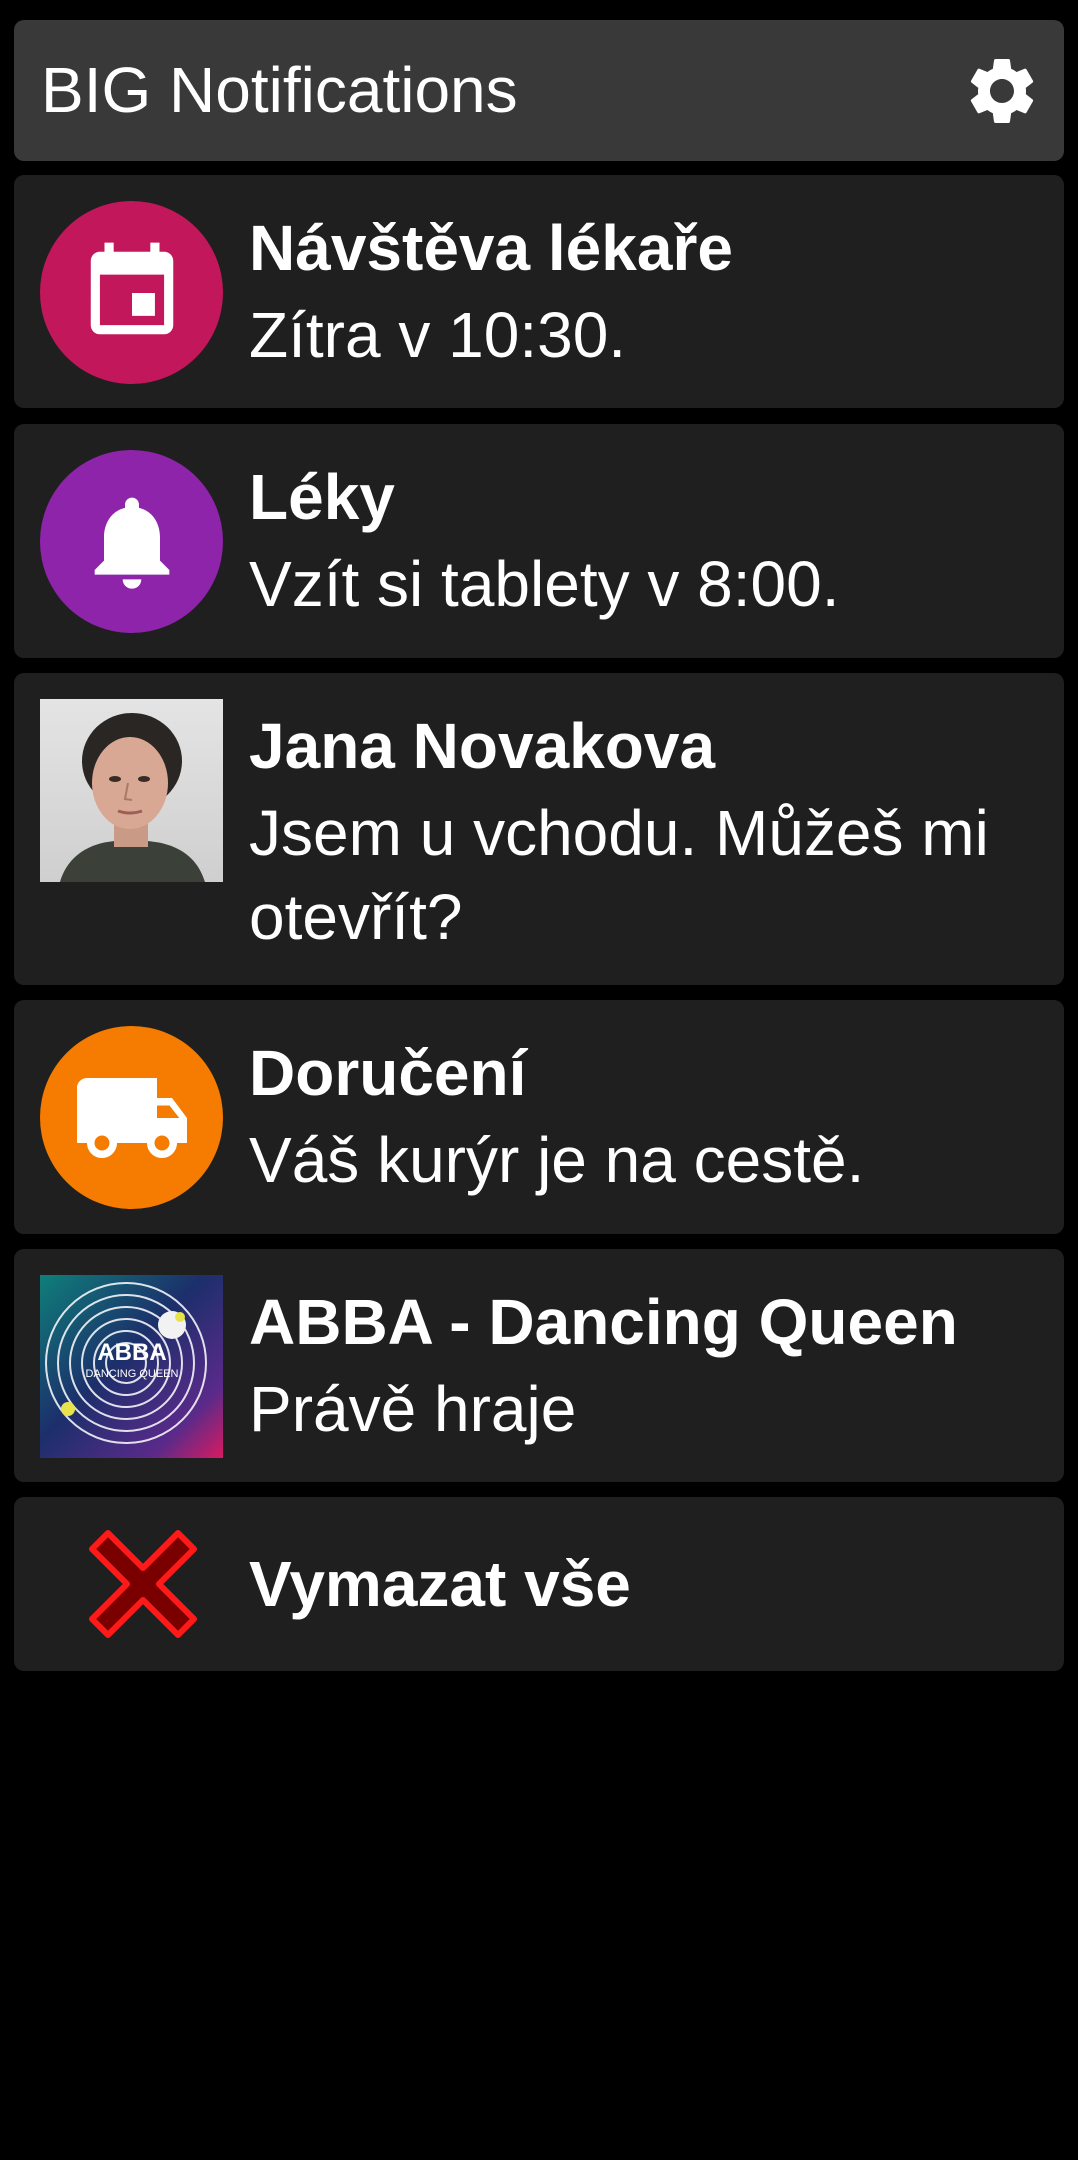 This screenshot has width=1078, height=2160. I want to click on notification-title: Jana Novakova, so click(482, 746).